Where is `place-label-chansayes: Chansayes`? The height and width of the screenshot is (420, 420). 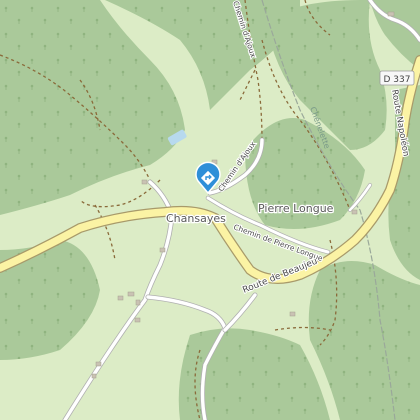 place-label-chansayes: Chansayes is located at coordinates (196, 218).